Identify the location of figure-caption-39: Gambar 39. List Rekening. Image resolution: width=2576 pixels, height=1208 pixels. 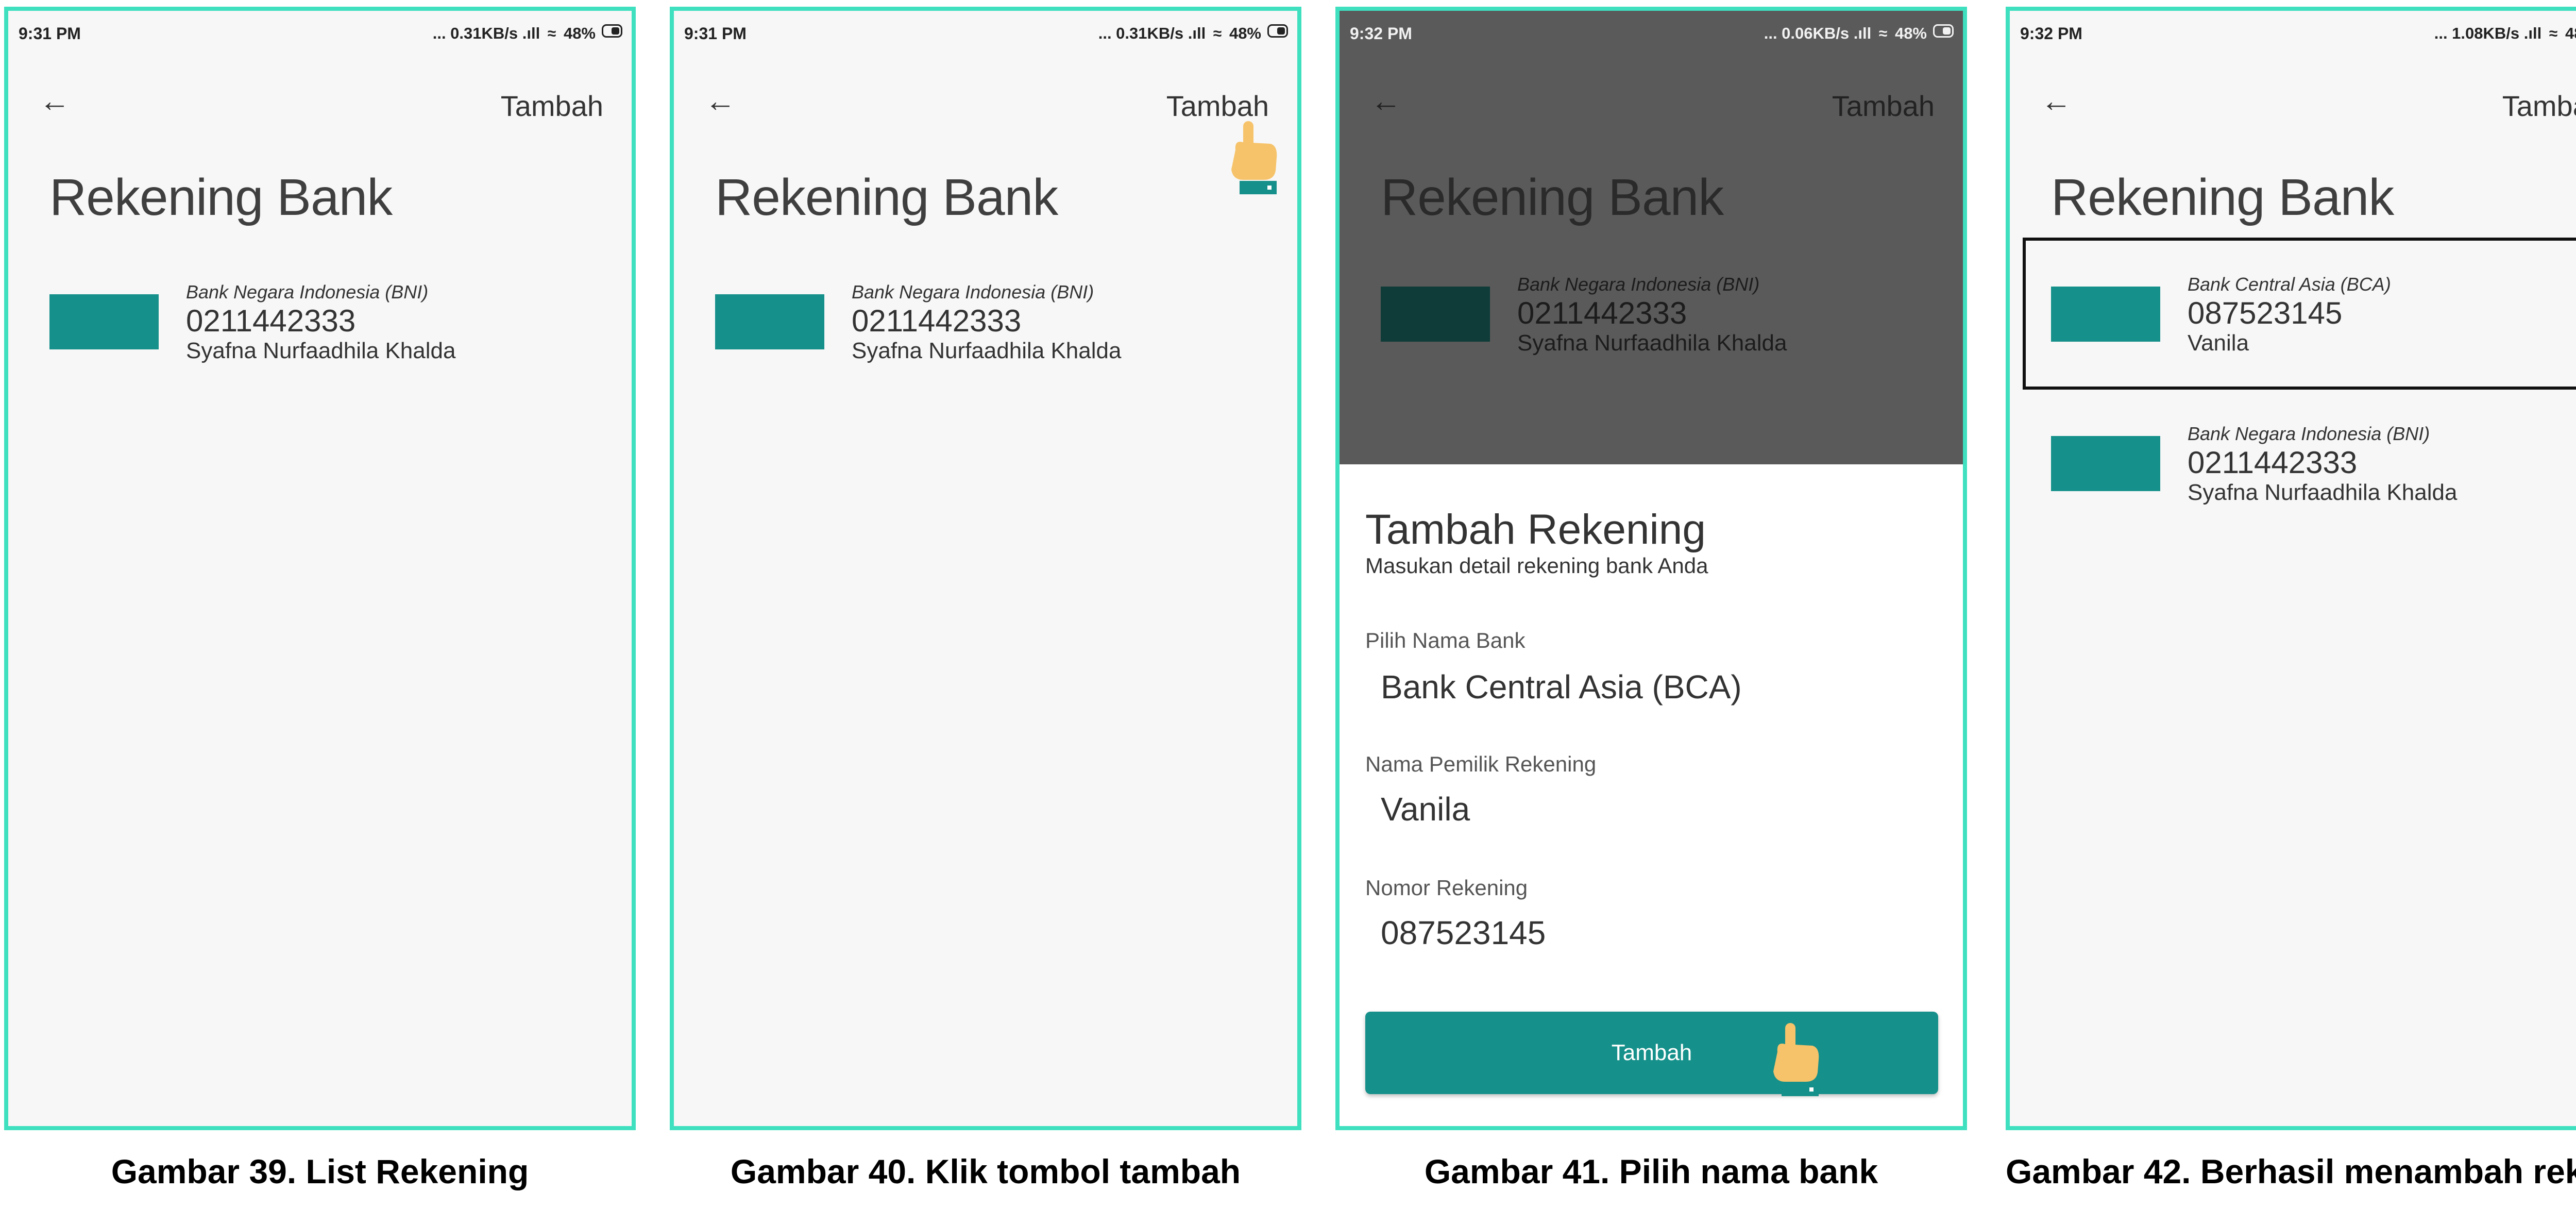
(320, 1171).